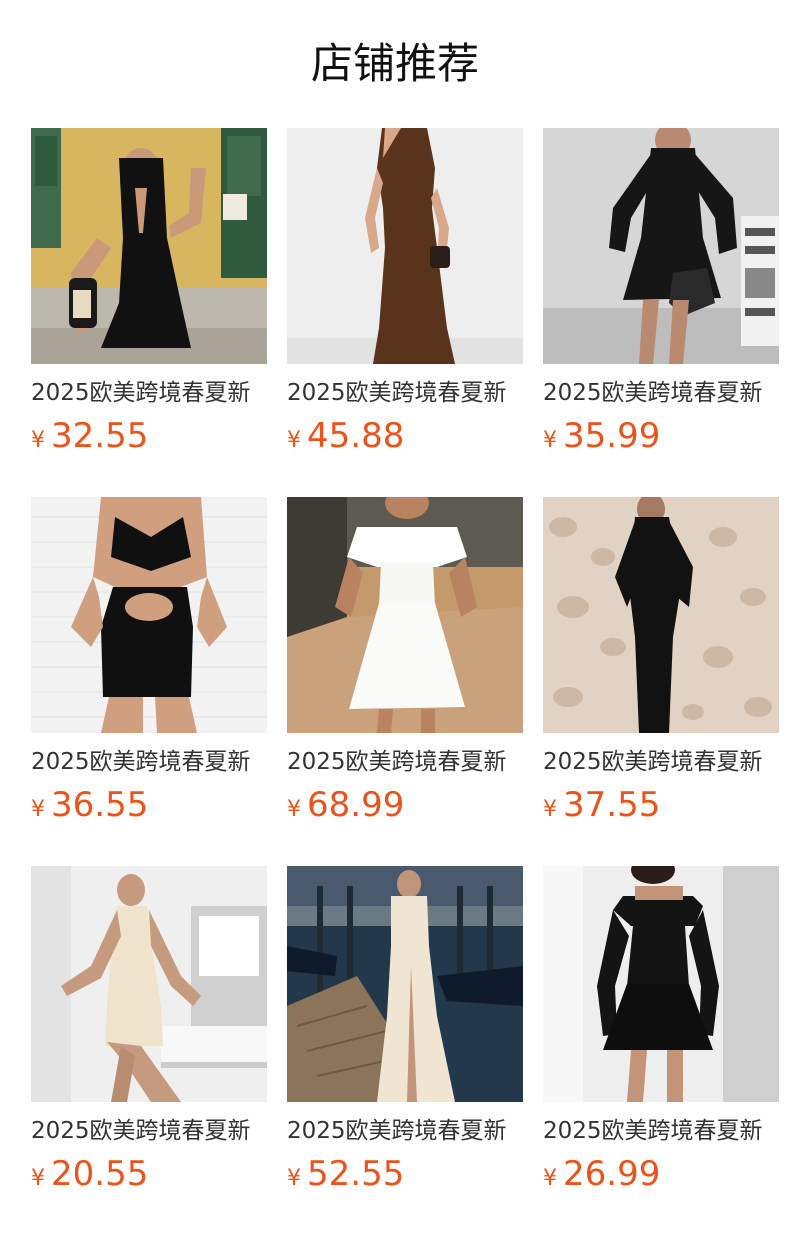 This screenshot has width=790, height=1236. What do you see at coordinates (612, 1174) in the screenshot?
I see `price-amount: 26.99` at bounding box center [612, 1174].